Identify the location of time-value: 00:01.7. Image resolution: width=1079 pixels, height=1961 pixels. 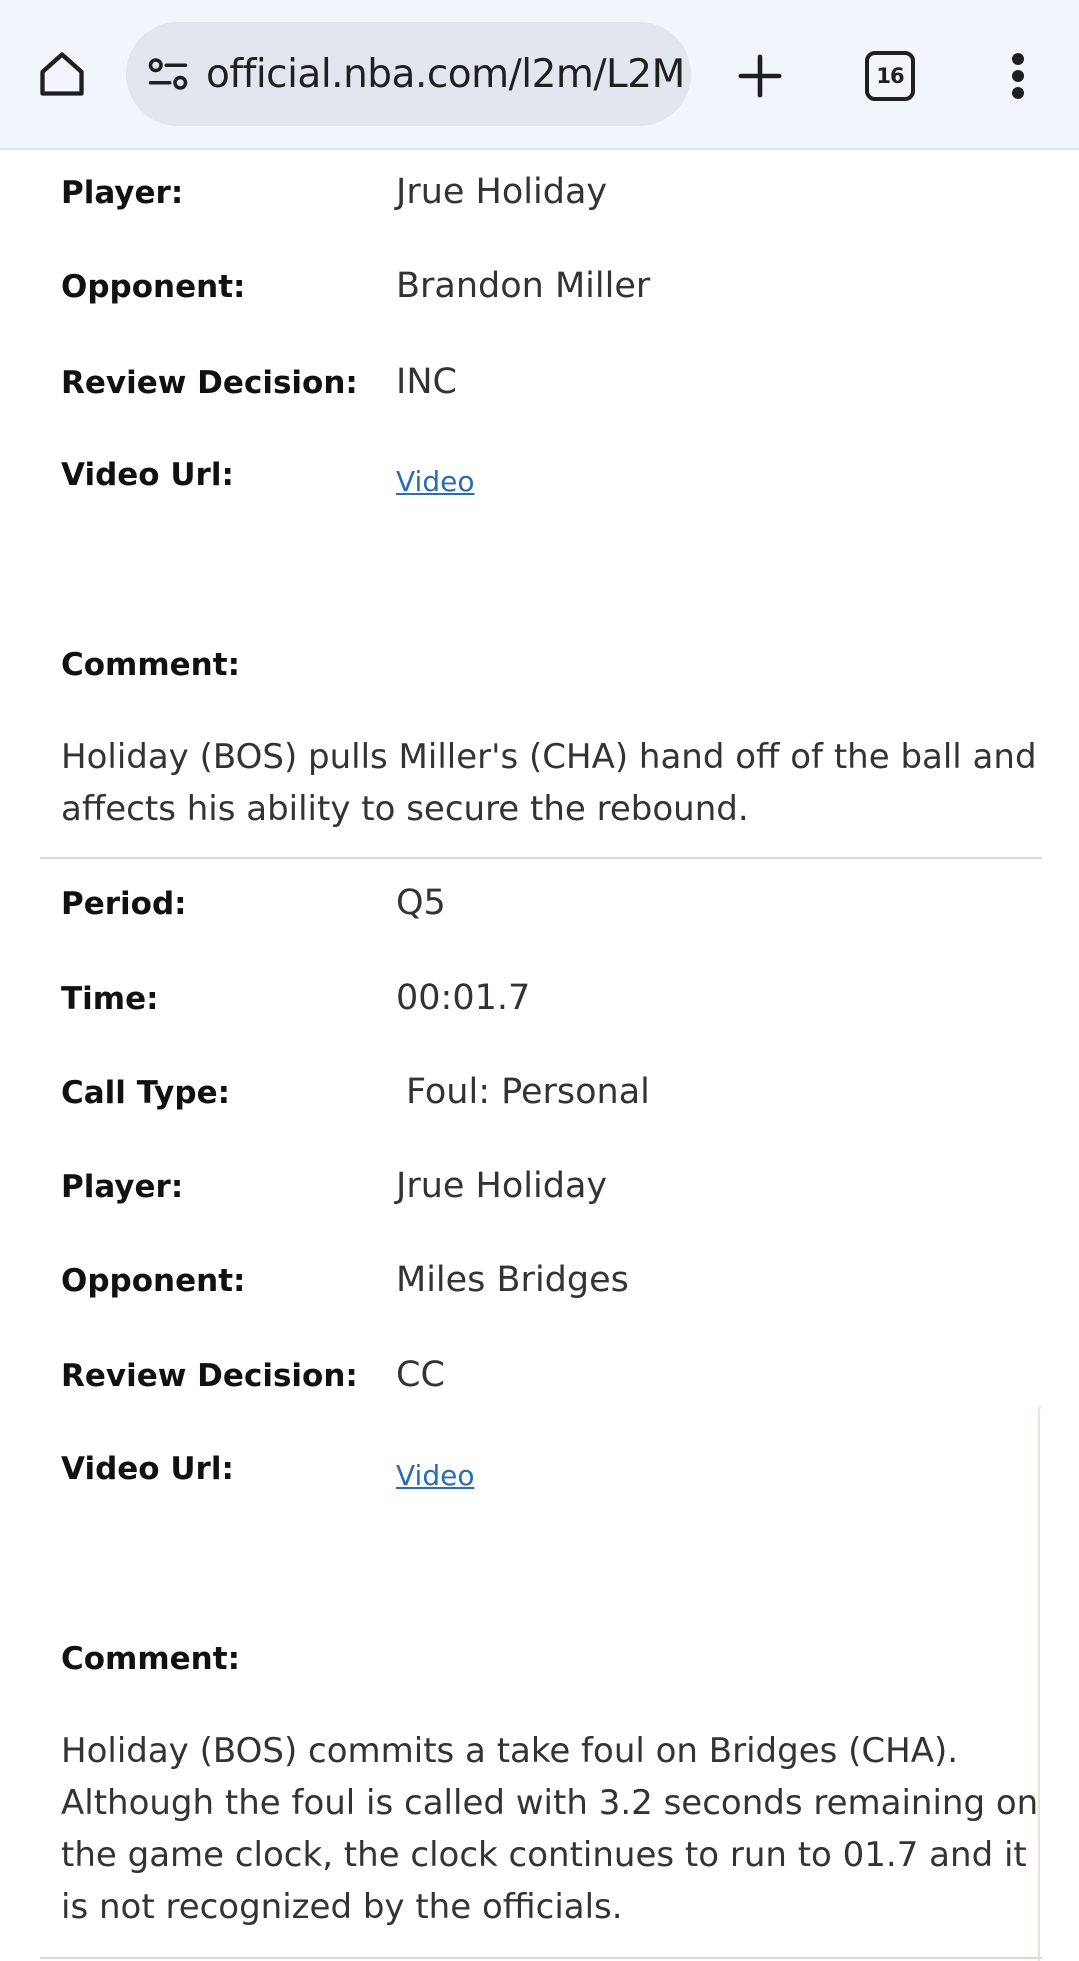
(463, 998).